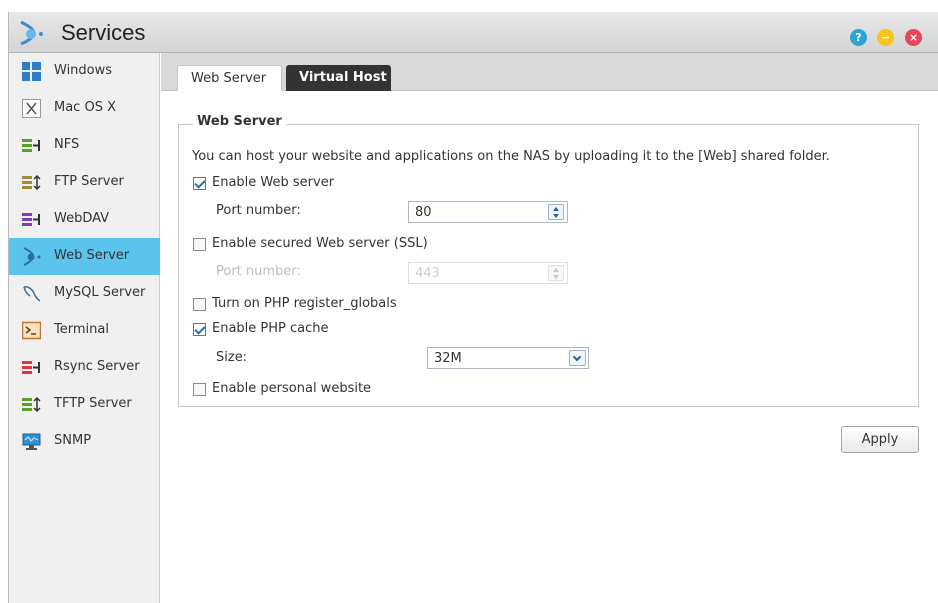 The image size is (938, 603). Describe the element at coordinates (31, 33) in the screenshot. I see `services-app-icon` at that location.